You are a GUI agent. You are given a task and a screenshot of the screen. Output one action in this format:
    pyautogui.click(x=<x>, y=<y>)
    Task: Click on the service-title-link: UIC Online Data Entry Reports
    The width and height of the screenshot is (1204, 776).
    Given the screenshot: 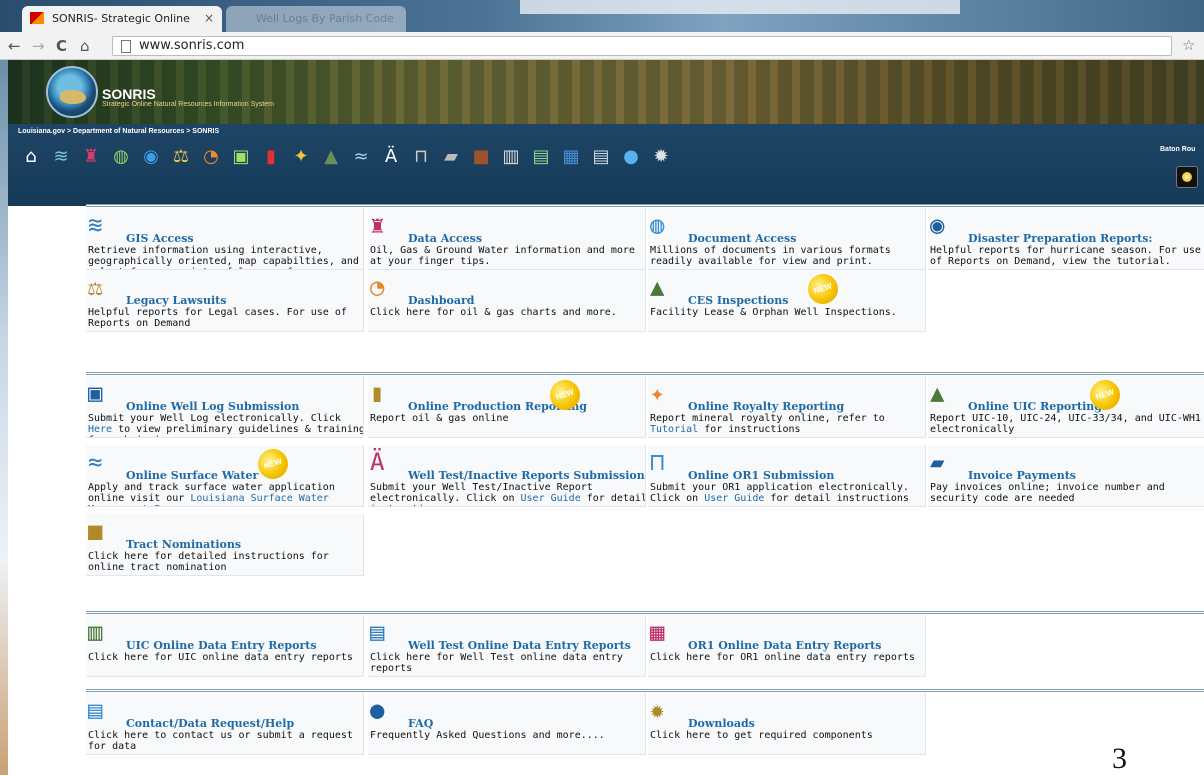 What is the action you would take?
    pyautogui.click(x=221, y=645)
    